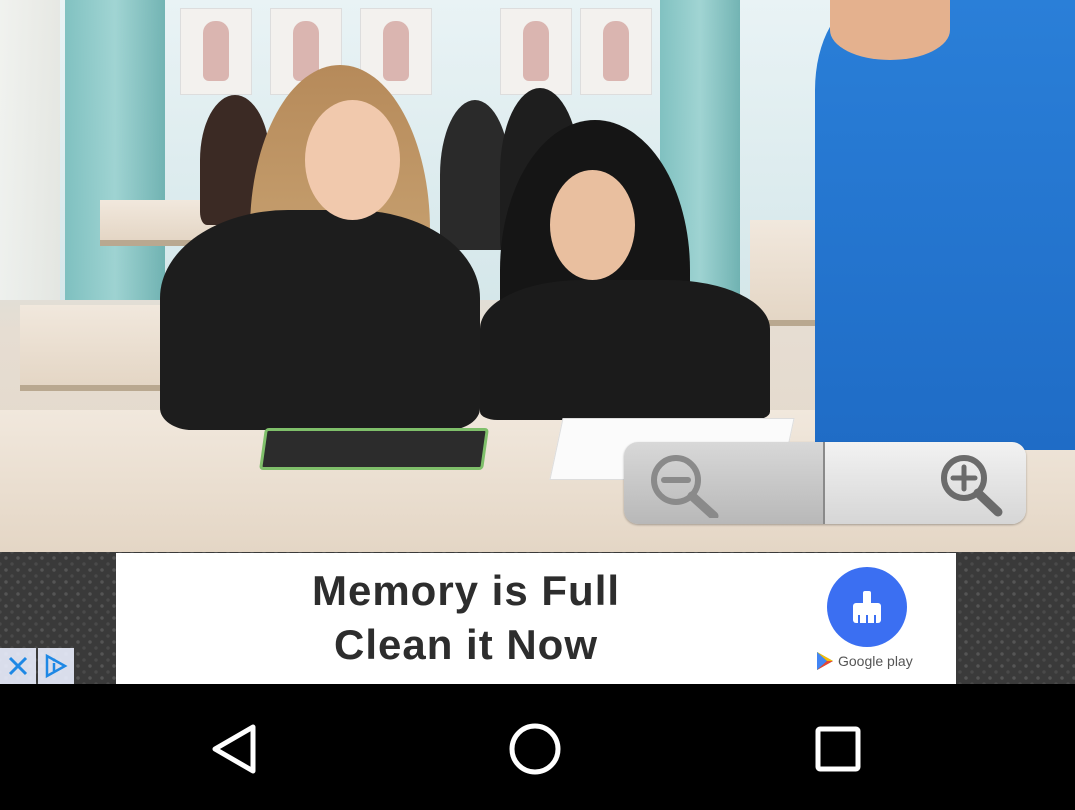 The height and width of the screenshot is (810, 1075). I want to click on ad-choices, so click(38, 666).